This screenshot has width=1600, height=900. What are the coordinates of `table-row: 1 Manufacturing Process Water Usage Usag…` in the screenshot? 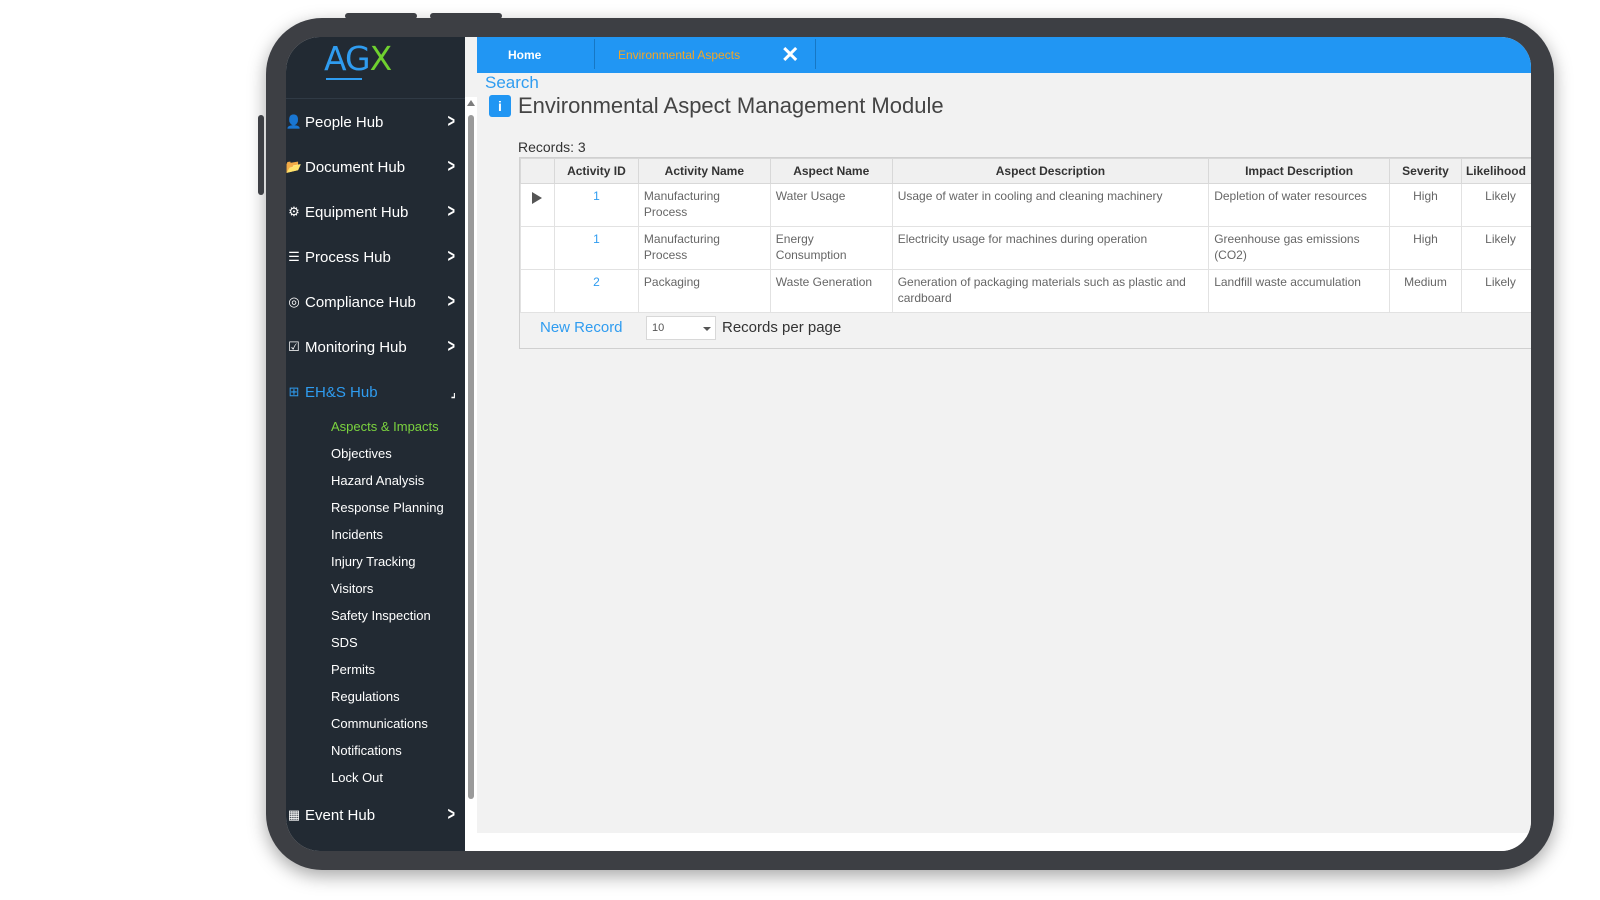 It's located at (1025, 205).